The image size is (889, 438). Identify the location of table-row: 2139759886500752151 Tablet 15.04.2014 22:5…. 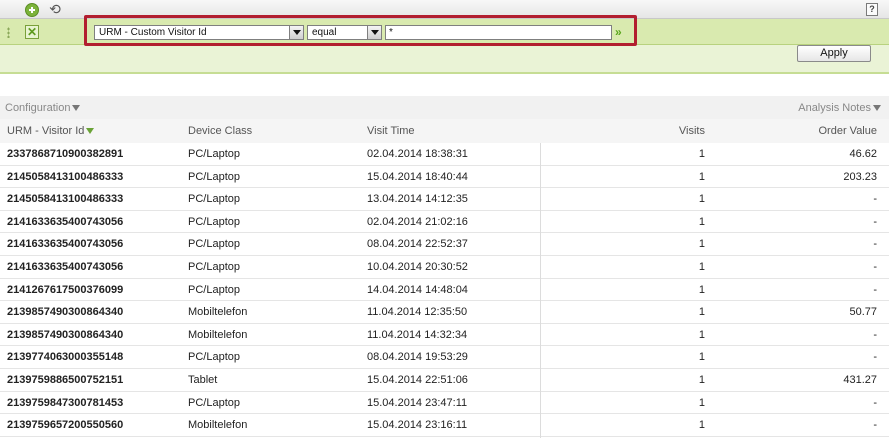
(444, 380).